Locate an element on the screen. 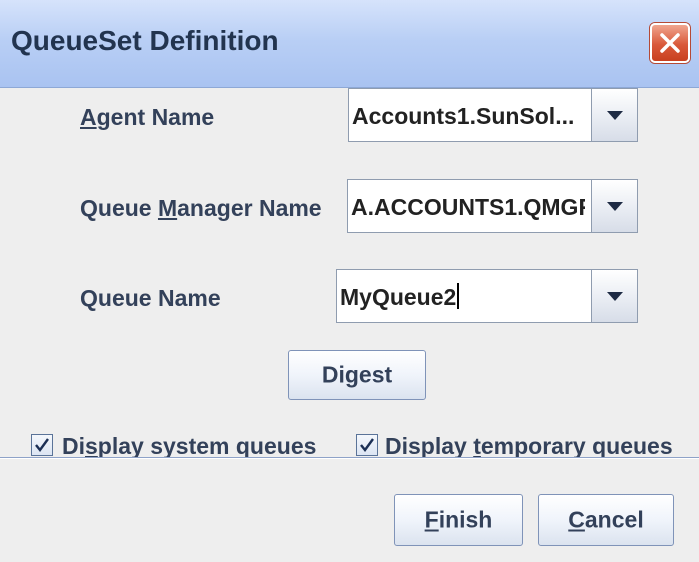 The width and height of the screenshot is (699, 562). separator is located at coordinates (349, 458).